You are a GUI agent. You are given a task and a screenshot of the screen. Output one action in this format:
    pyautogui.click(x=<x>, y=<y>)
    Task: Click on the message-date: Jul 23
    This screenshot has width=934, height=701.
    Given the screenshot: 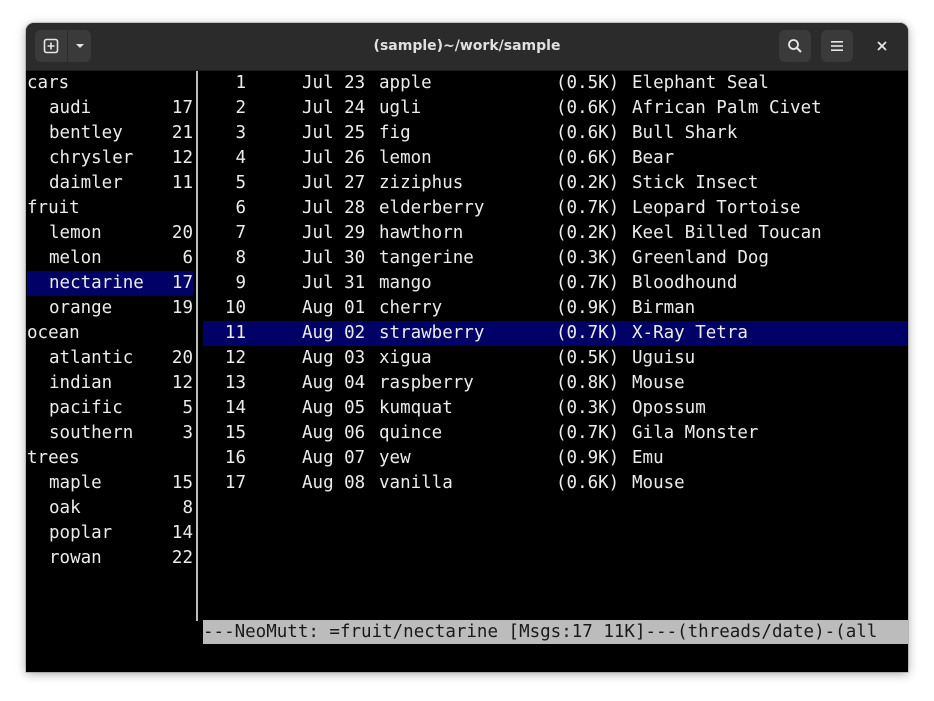 What is the action you would take?
    pyautogui.click(x=334, y=83)
    